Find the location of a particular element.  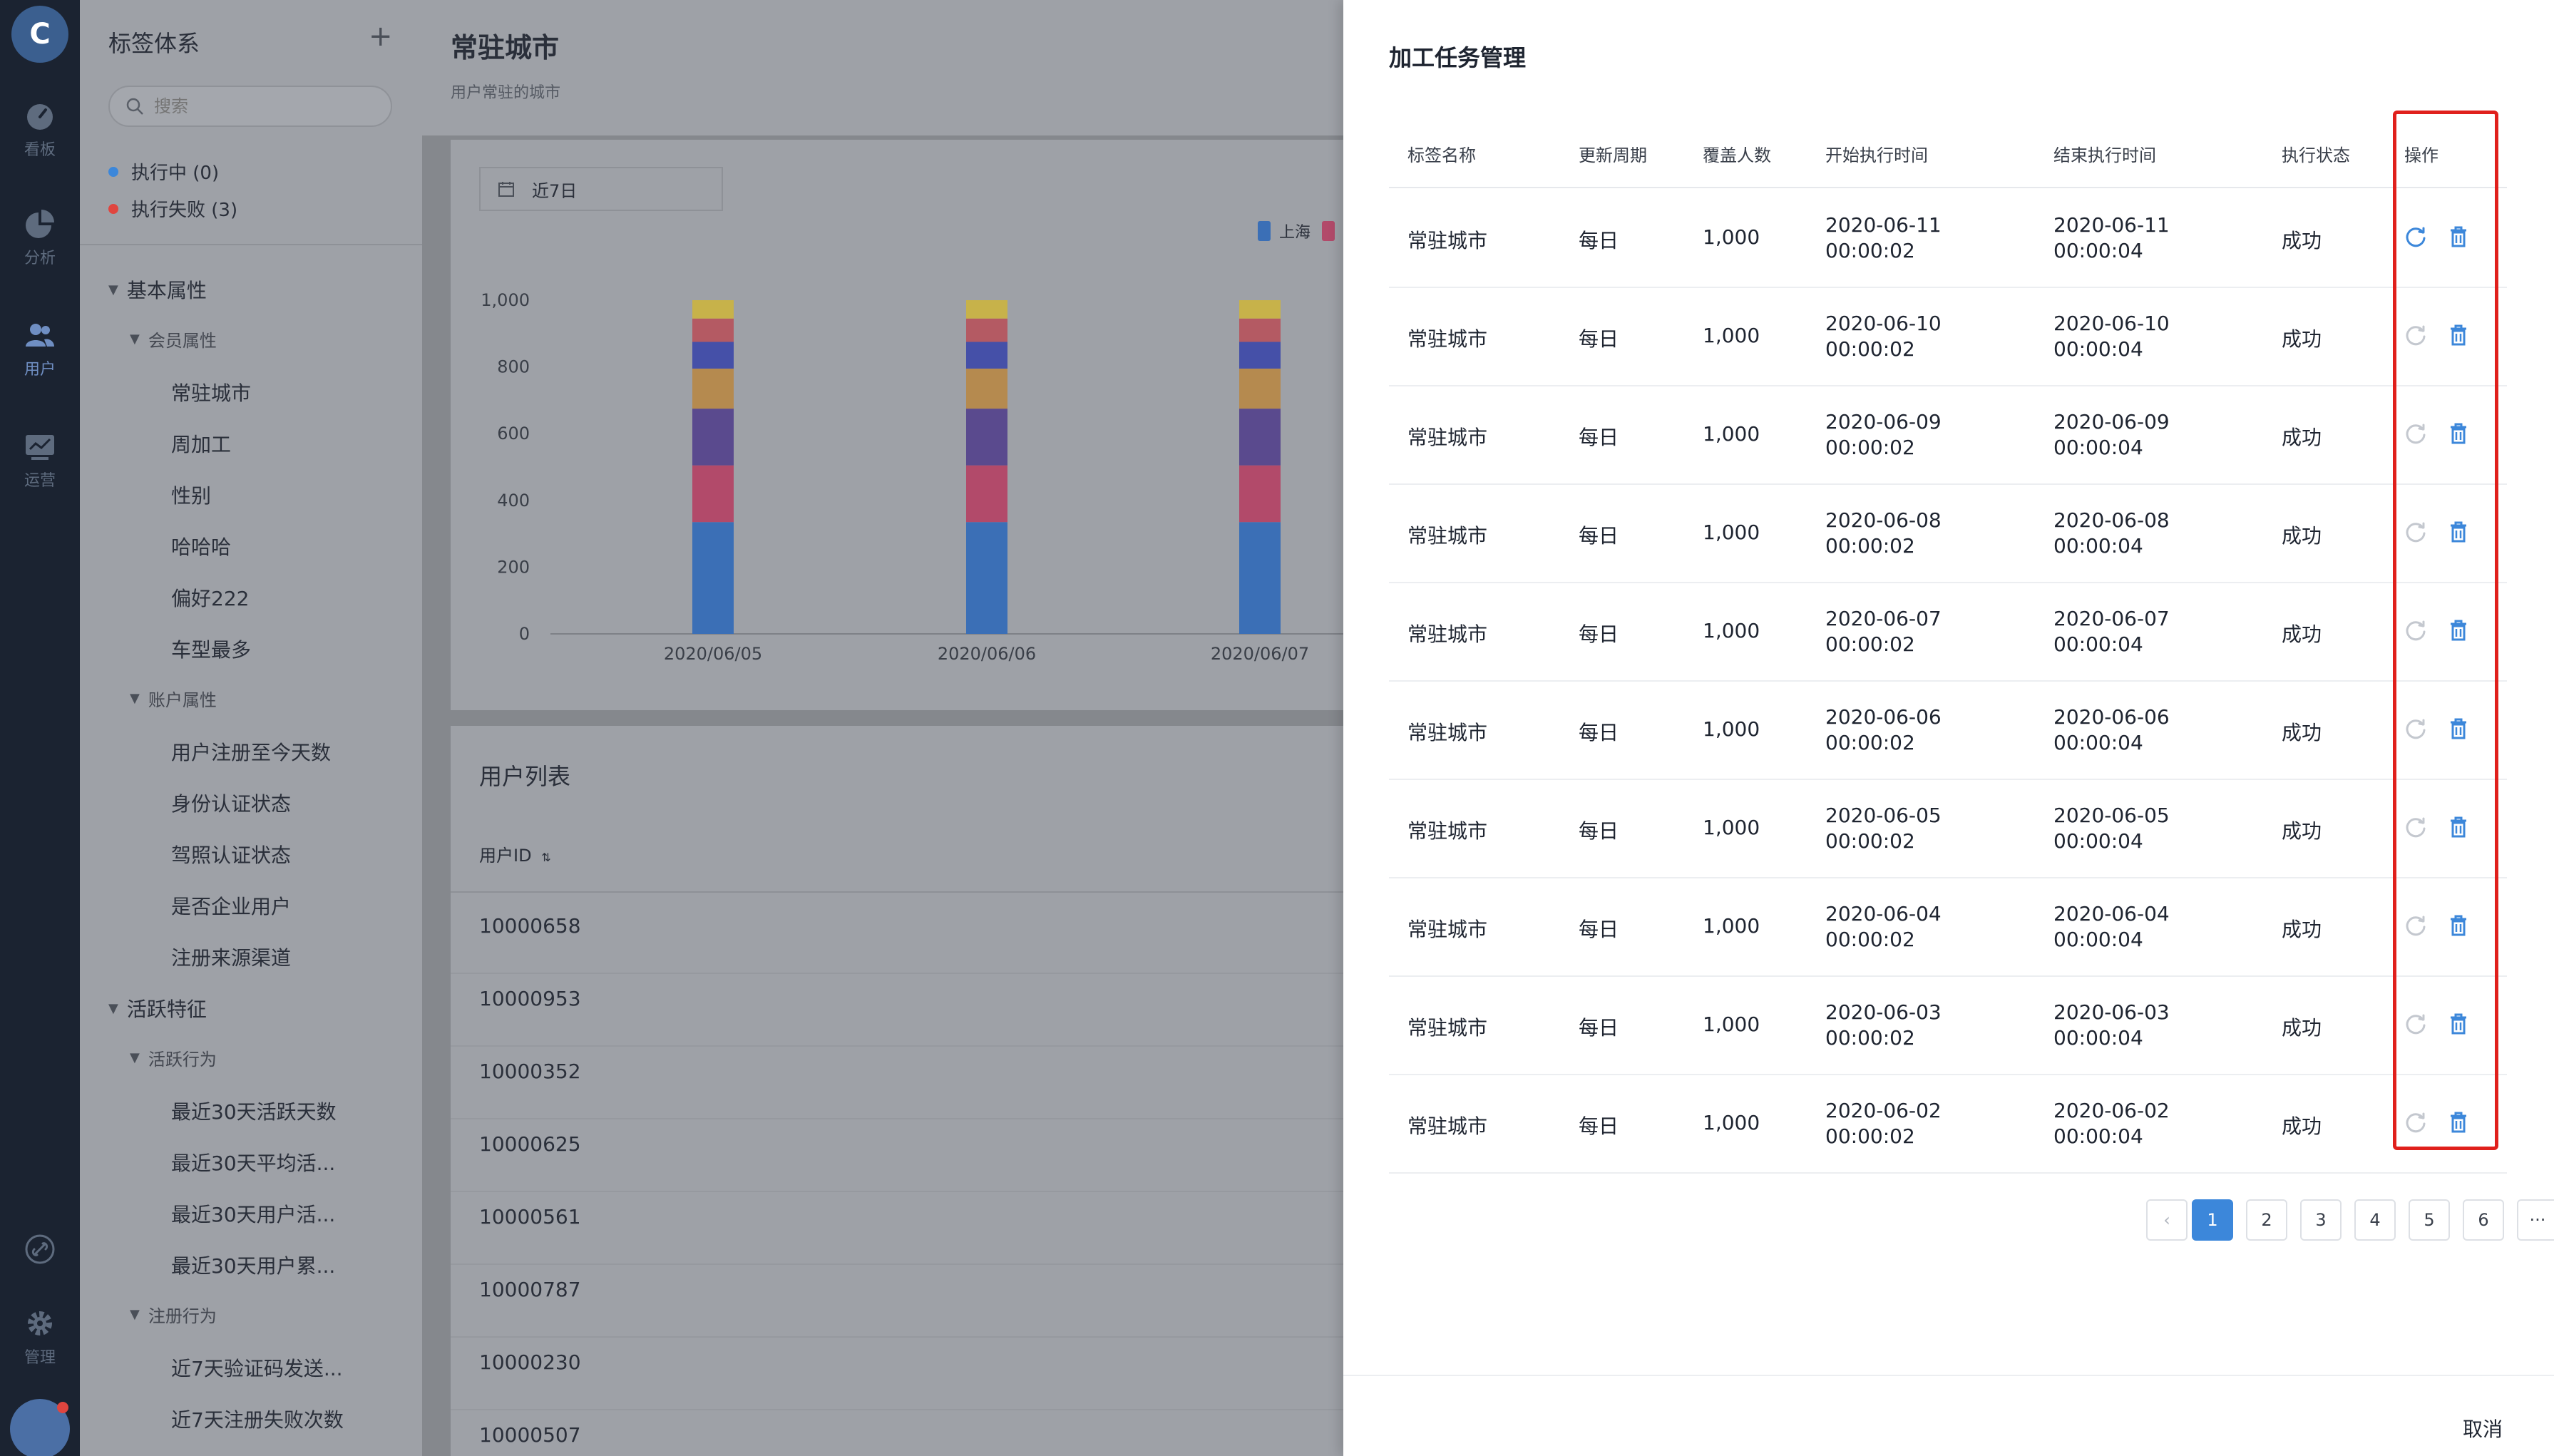

user-id-cell: 10000787 is located at coordinates (530, 1289).